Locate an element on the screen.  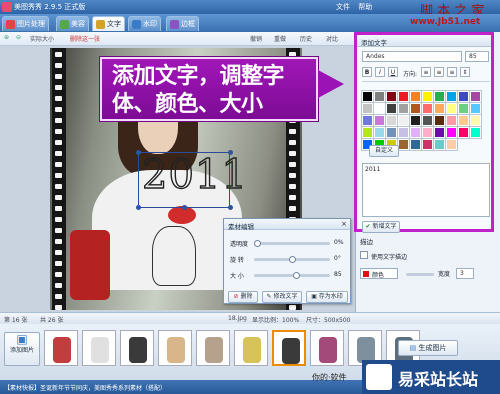
tab-image-process: 图片处理 is located at coordinates (25, 23).